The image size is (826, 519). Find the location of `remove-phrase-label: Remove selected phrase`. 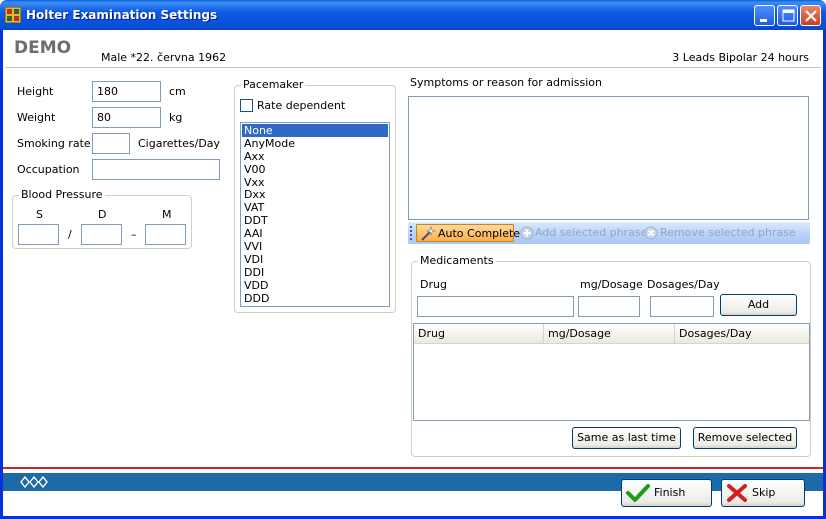

remove-phrase-label: Remove selected phrase is located at coordinates (728, 232).